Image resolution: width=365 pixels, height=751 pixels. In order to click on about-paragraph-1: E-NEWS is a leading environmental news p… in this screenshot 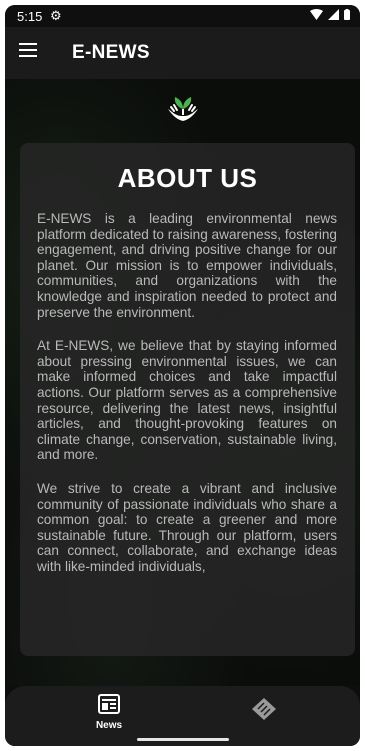, I will do `click(187, 265)`.